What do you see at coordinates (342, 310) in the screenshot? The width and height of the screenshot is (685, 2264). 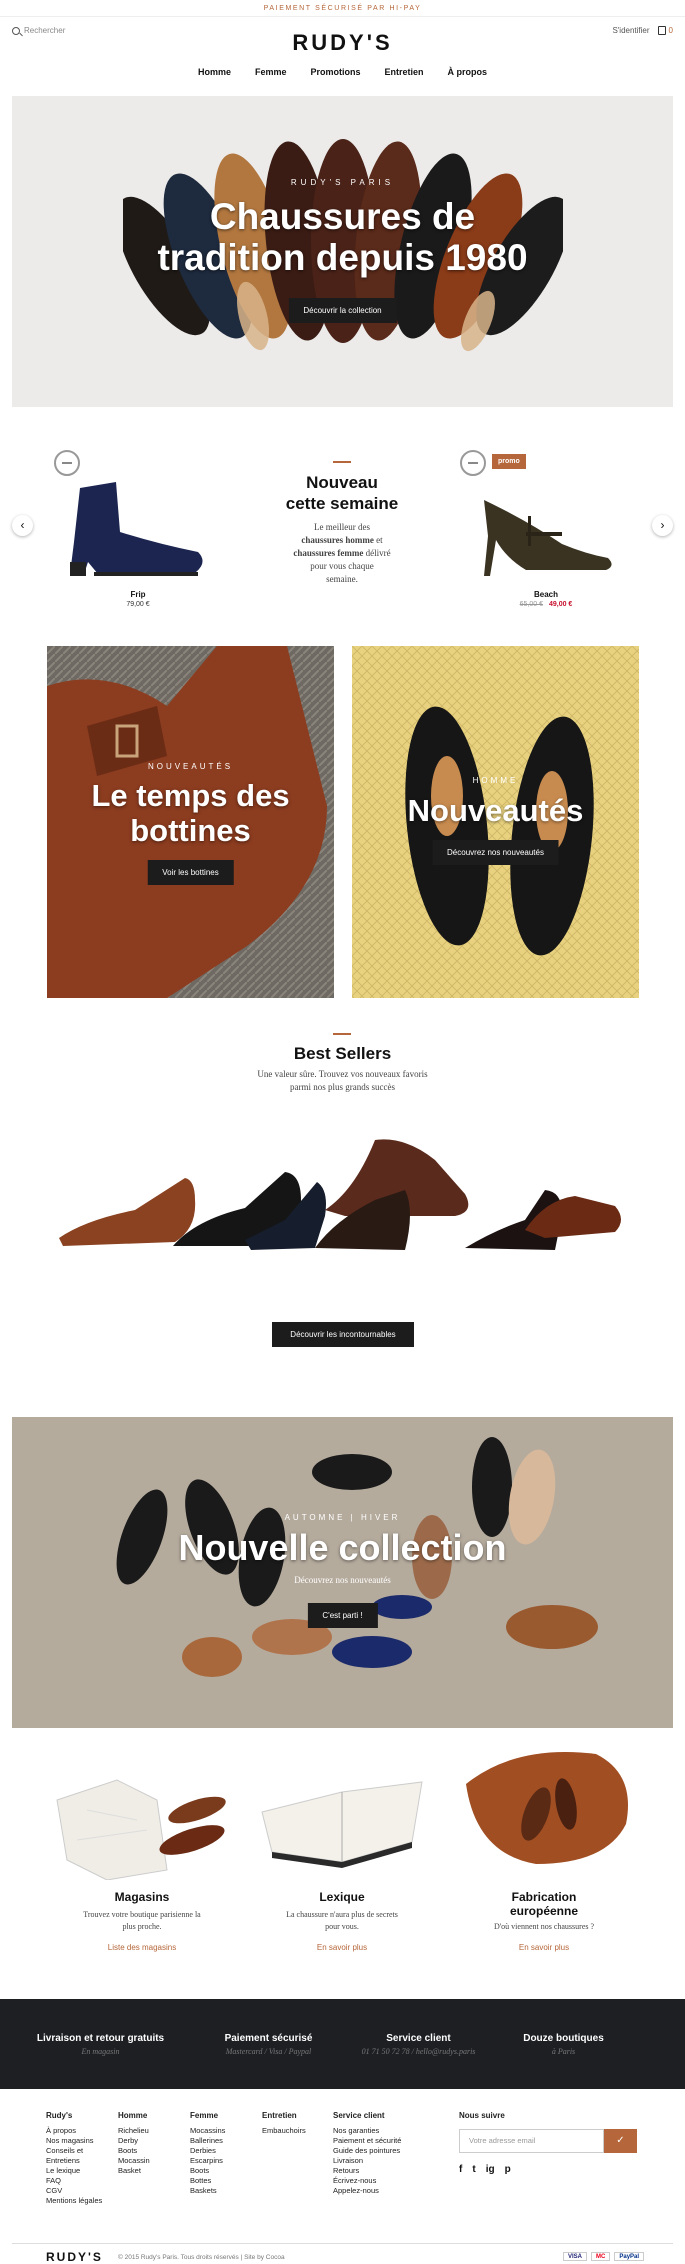 I see `discover-collection-button: Découvrir la collection` at bounding box center [342, 310].